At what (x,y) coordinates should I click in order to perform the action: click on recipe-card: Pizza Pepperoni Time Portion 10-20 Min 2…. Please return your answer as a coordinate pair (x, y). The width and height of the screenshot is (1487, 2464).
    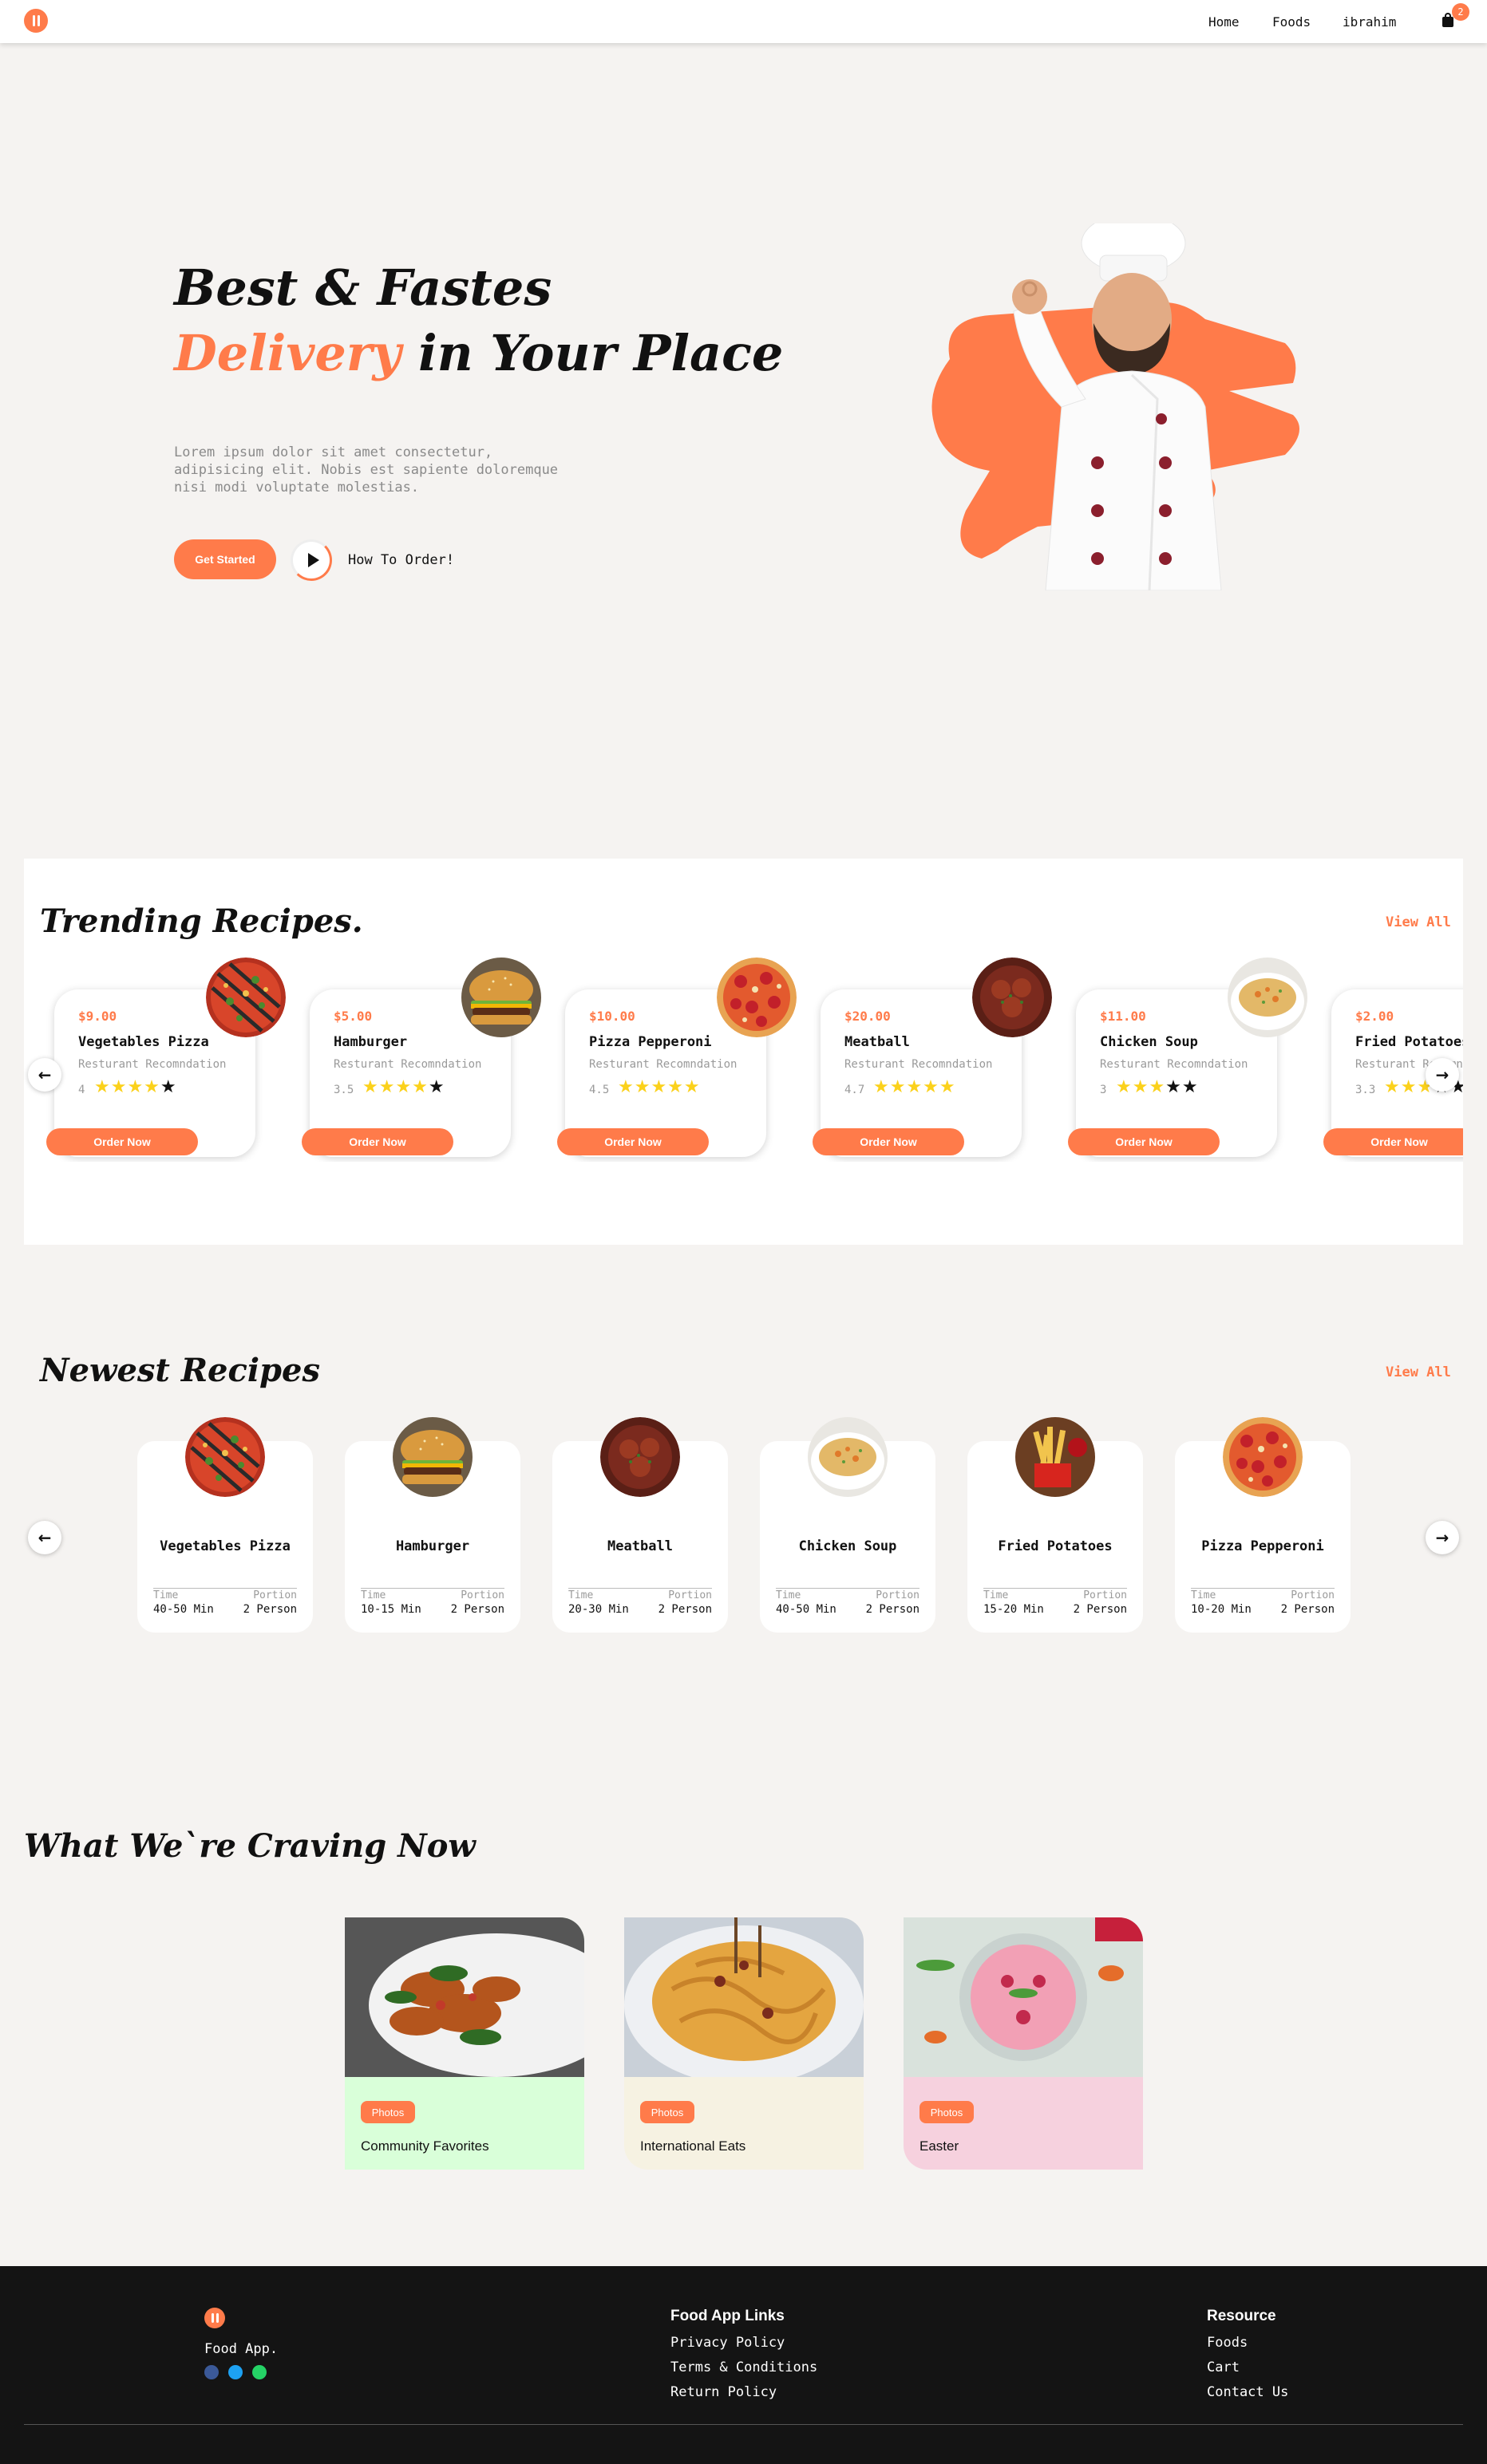
    Looking at the image, I should click on (1263, 1525).